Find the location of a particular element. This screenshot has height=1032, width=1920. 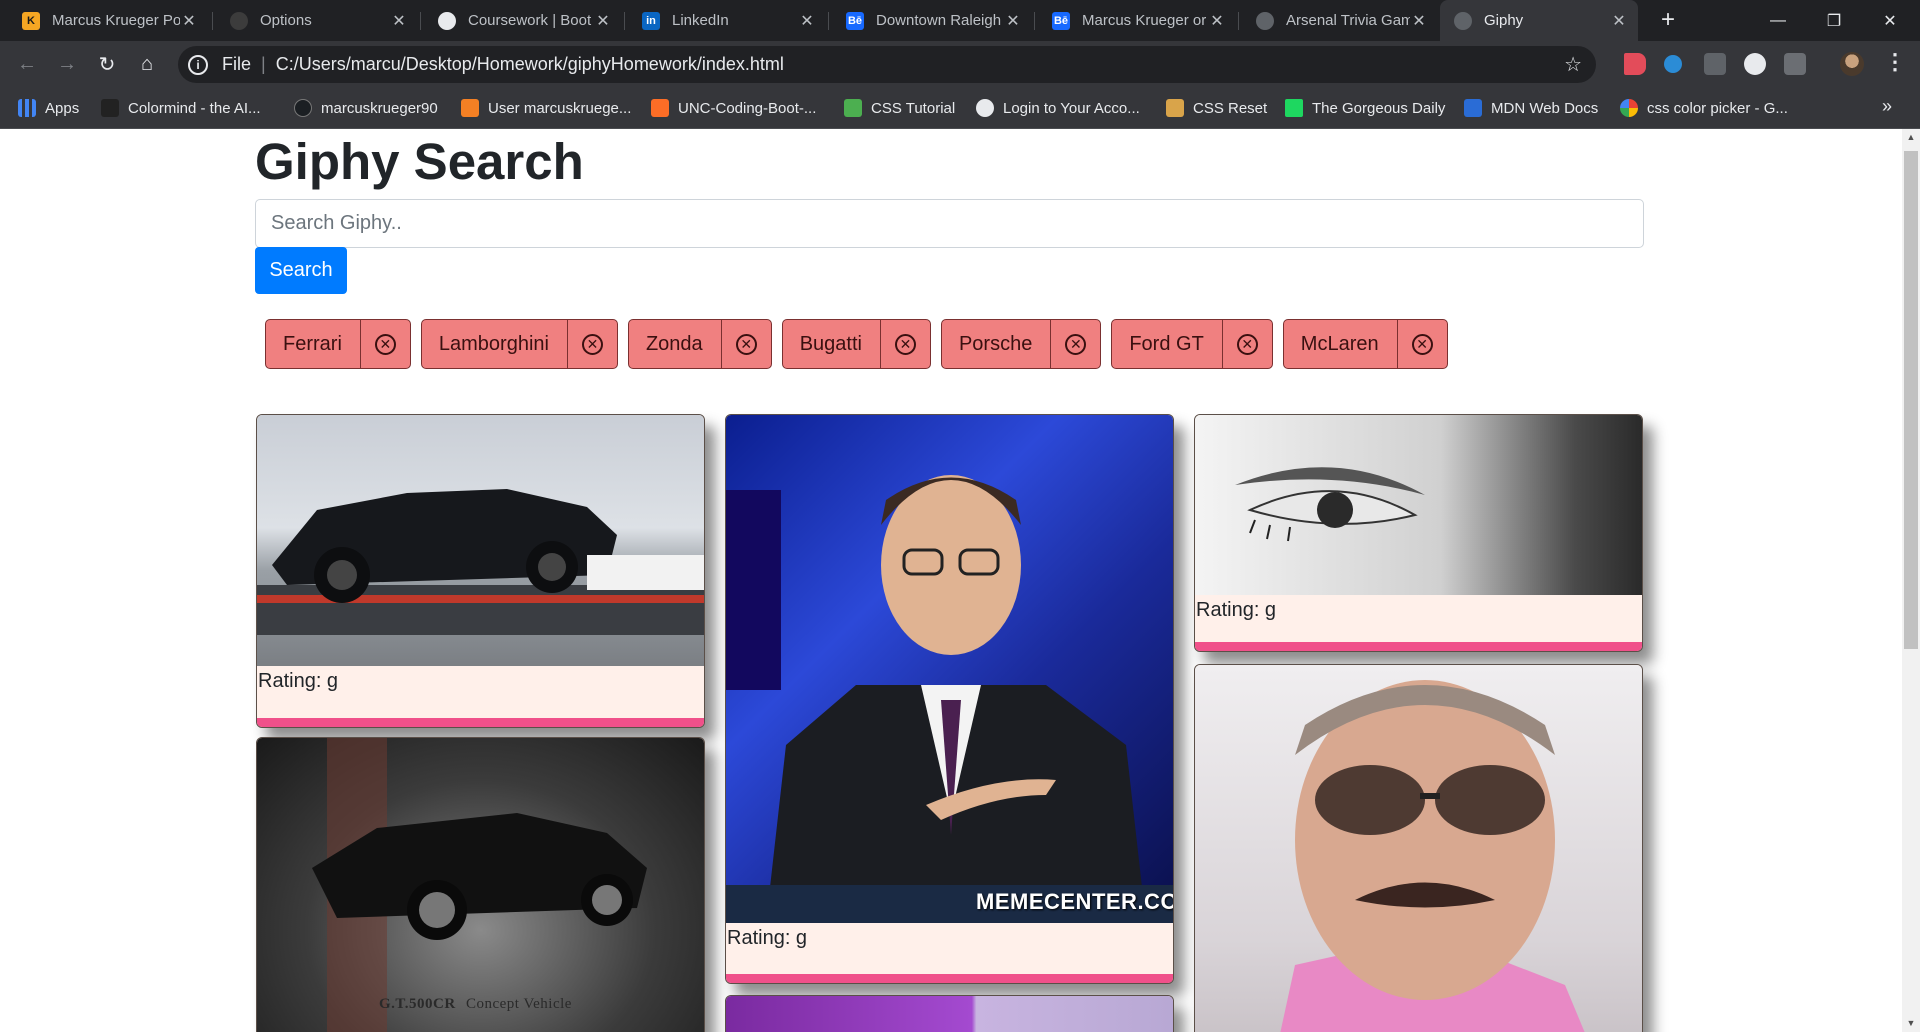

browser-tab: K Marcus Krueger Po ✕ is located at coordinates (108, 20).